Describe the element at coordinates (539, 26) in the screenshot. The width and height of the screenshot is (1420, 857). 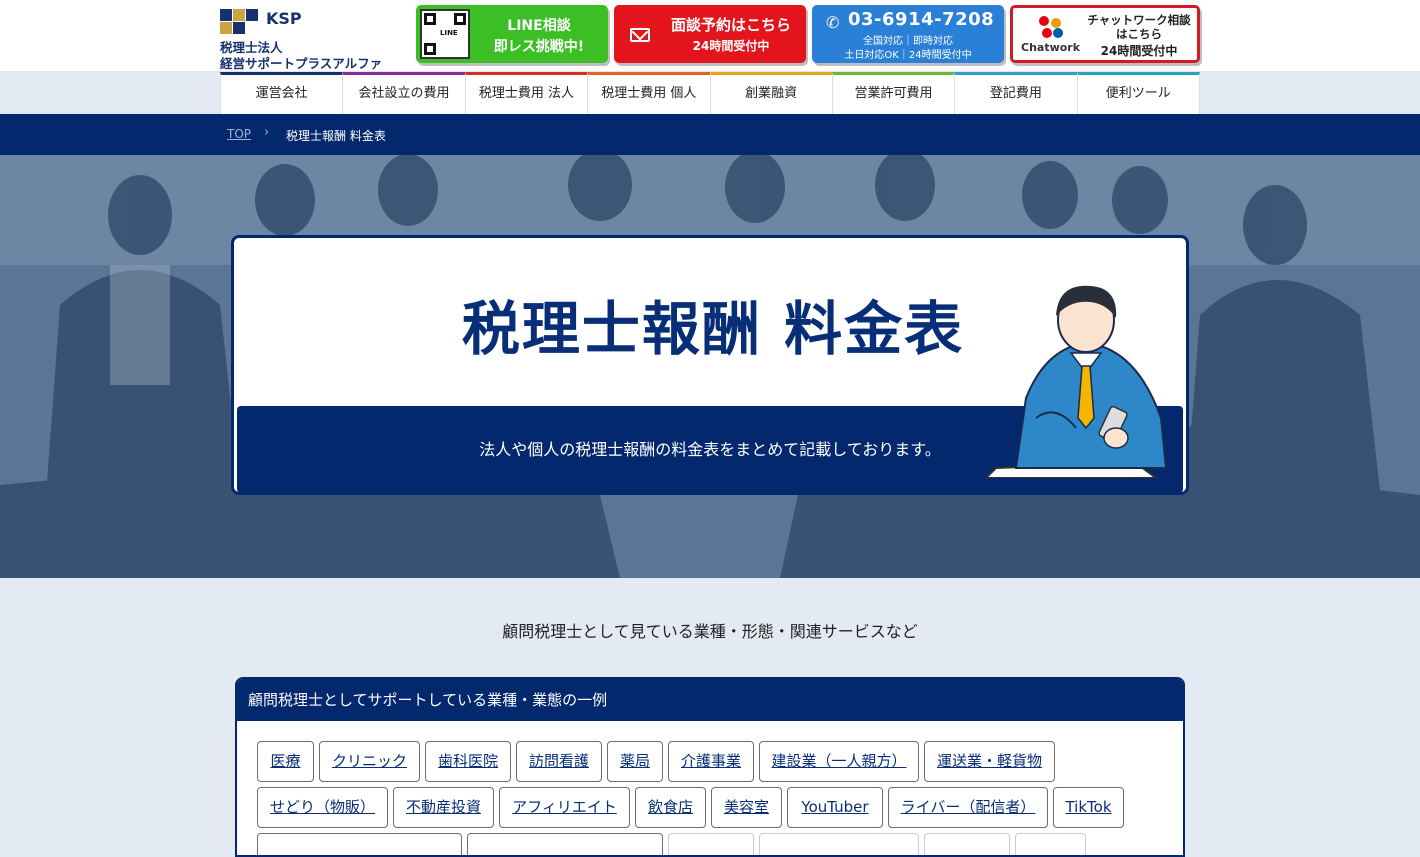
I see `line-cta-title: LINE相談` at that location.